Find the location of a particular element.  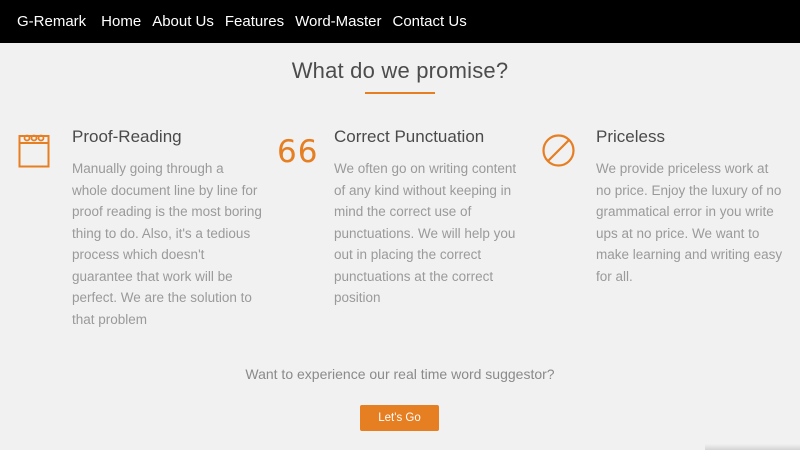

nav-link-home: Home is located at coordinates (121, 21).